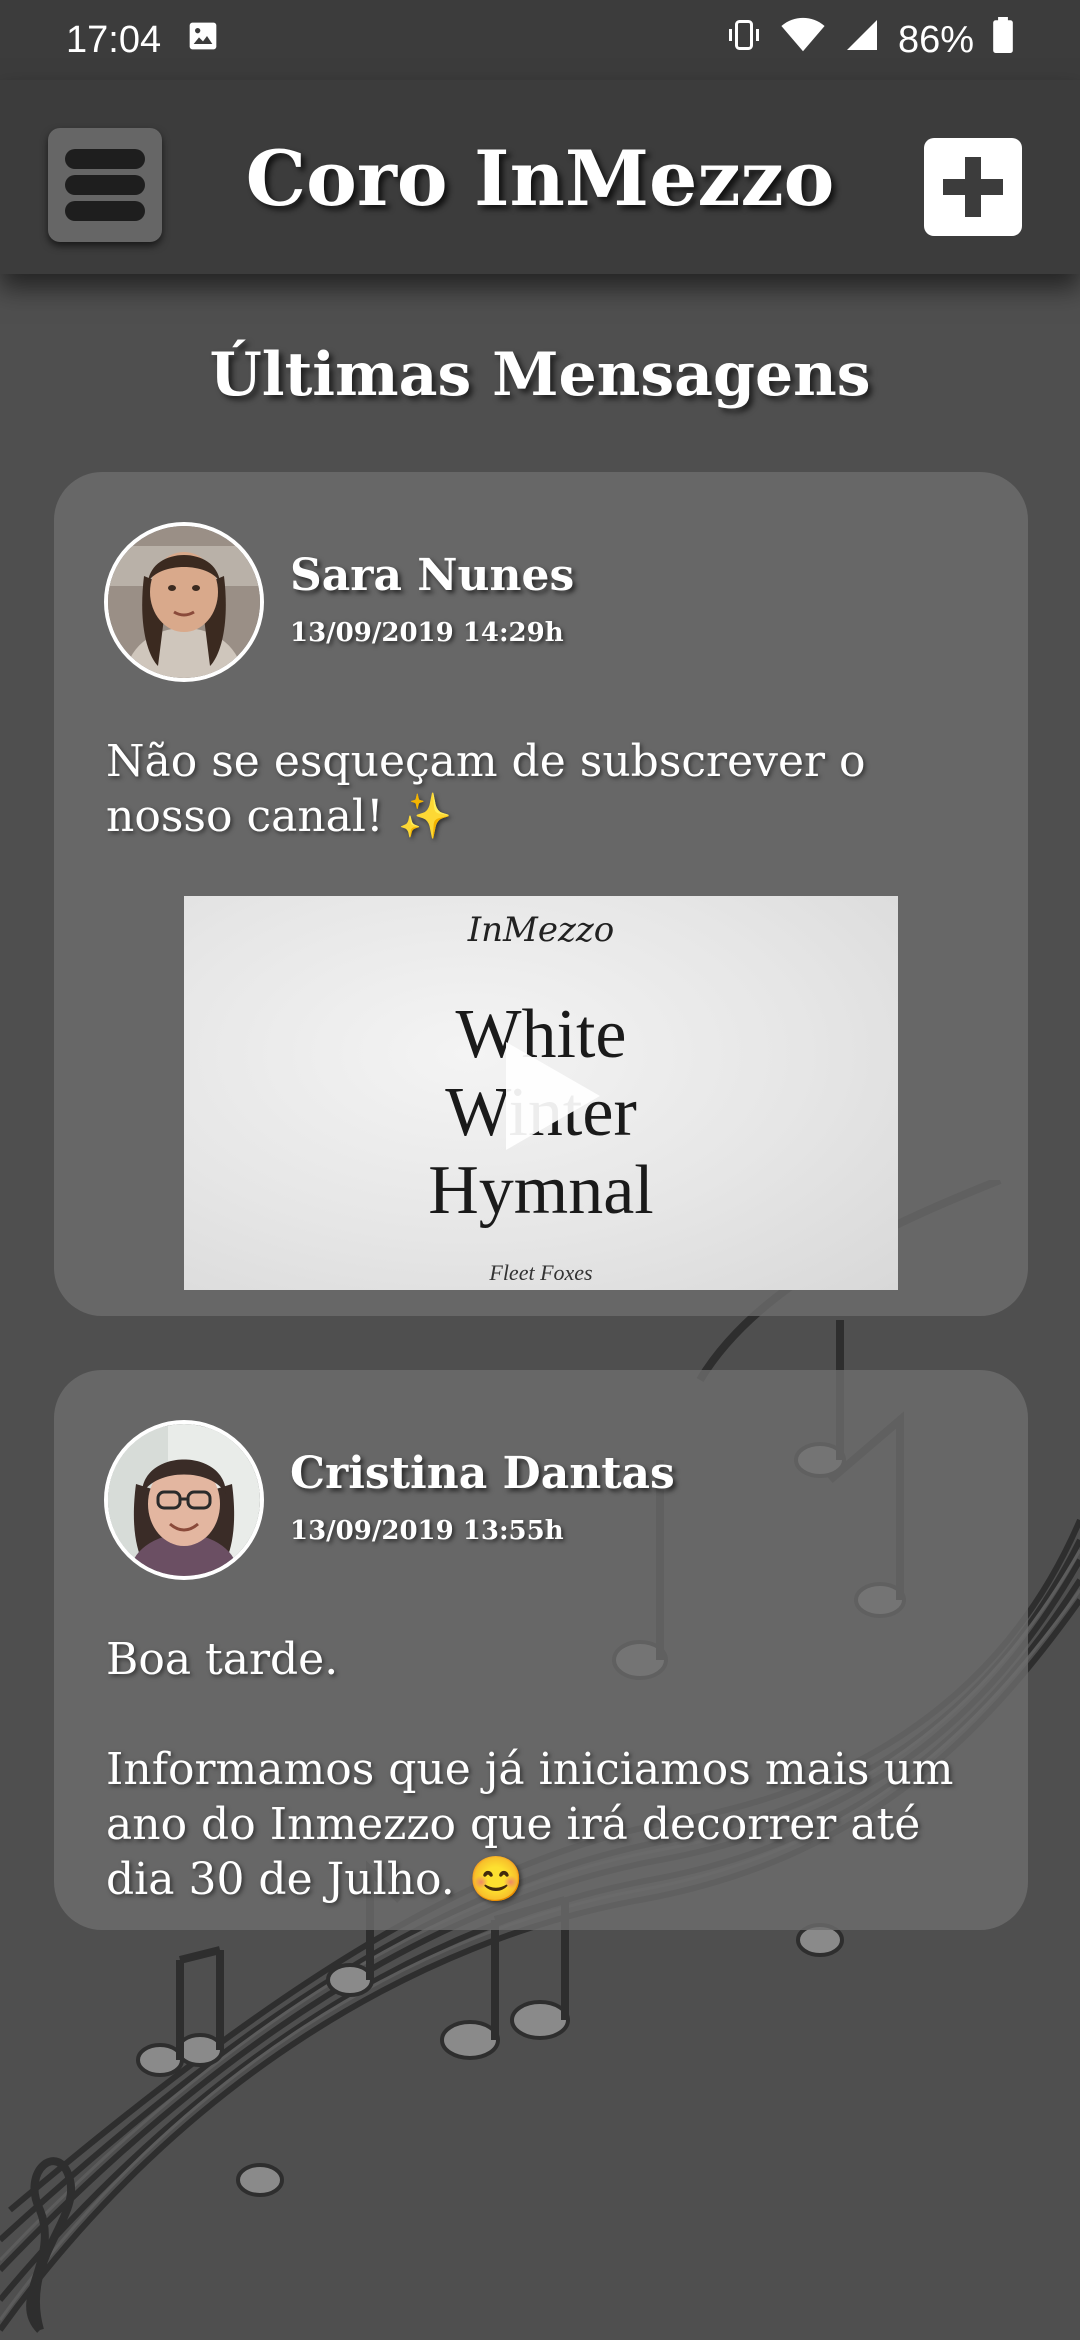  Describe the element at coordinates (541, 1272) in the screenshot. I see `video-artist: Fleet Foxes` at that location.